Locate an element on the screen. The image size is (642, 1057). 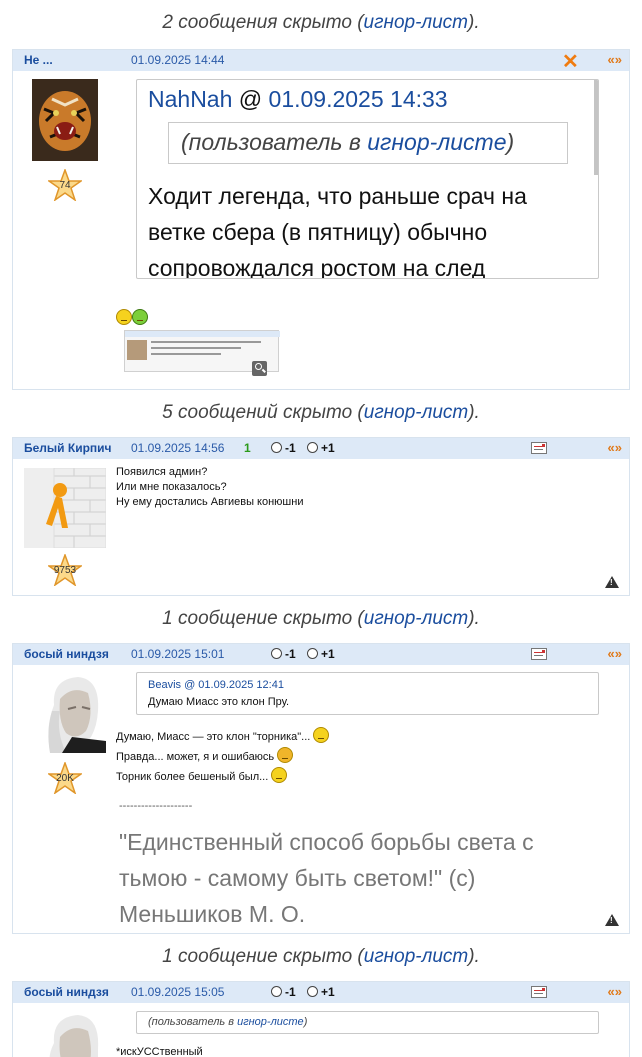
quote-scrollbar is located at coordinates (596, 127).